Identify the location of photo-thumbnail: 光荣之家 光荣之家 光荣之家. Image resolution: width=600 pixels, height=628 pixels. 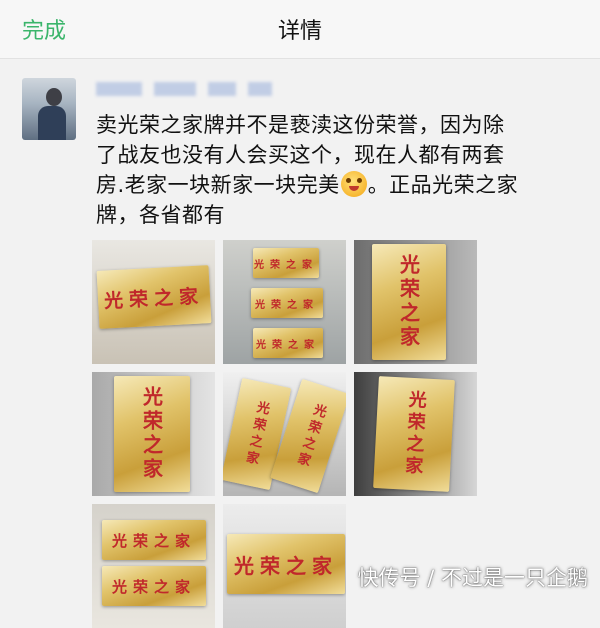
(284, 302).